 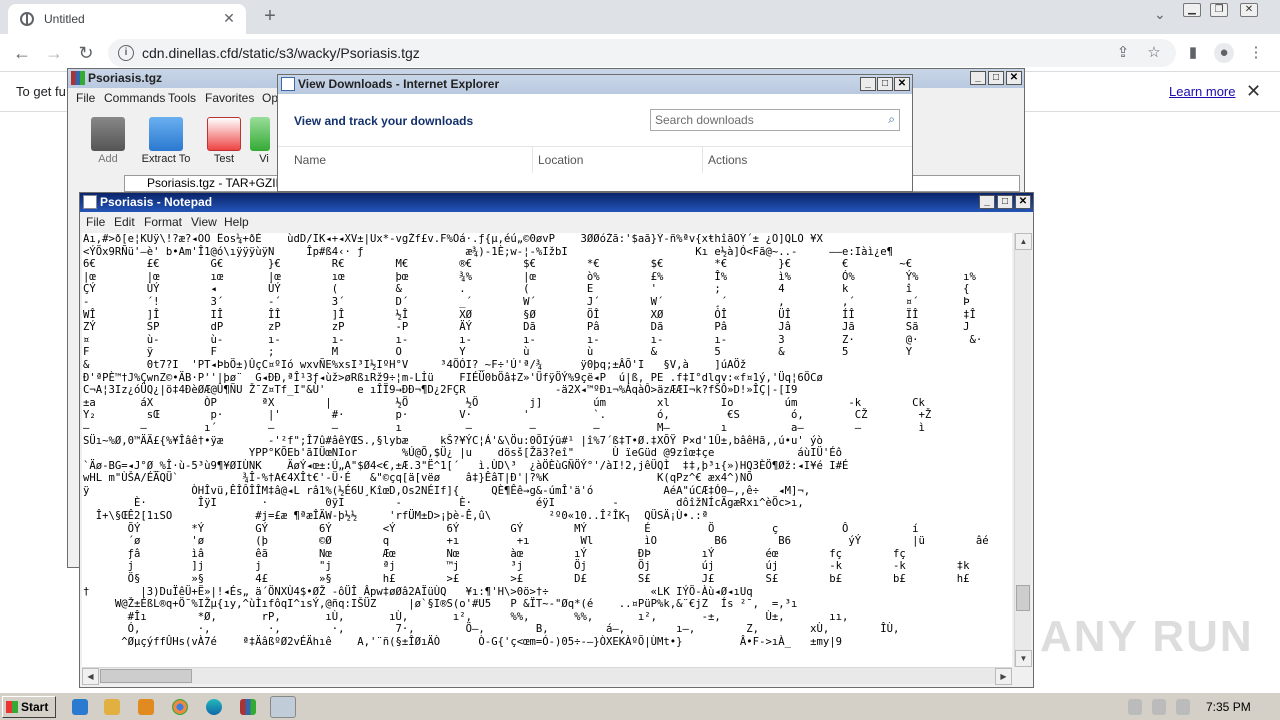 I want to click on forward-arrow-icon: →, so click(x=54, y=53).